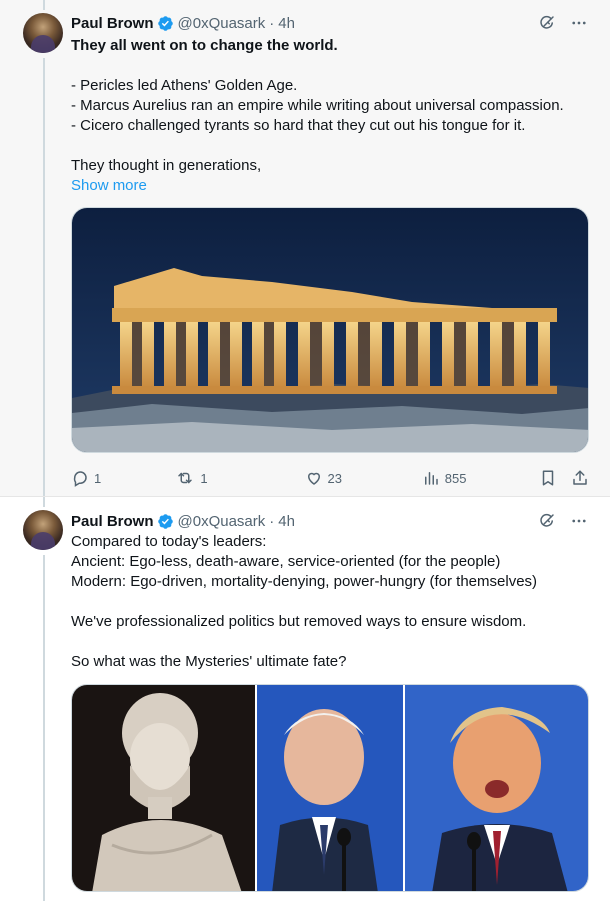 This screenshot has width=610, height=901. I want to click on tweet-line: - Pericles led Athens' Golden Age., so click(184, 85).